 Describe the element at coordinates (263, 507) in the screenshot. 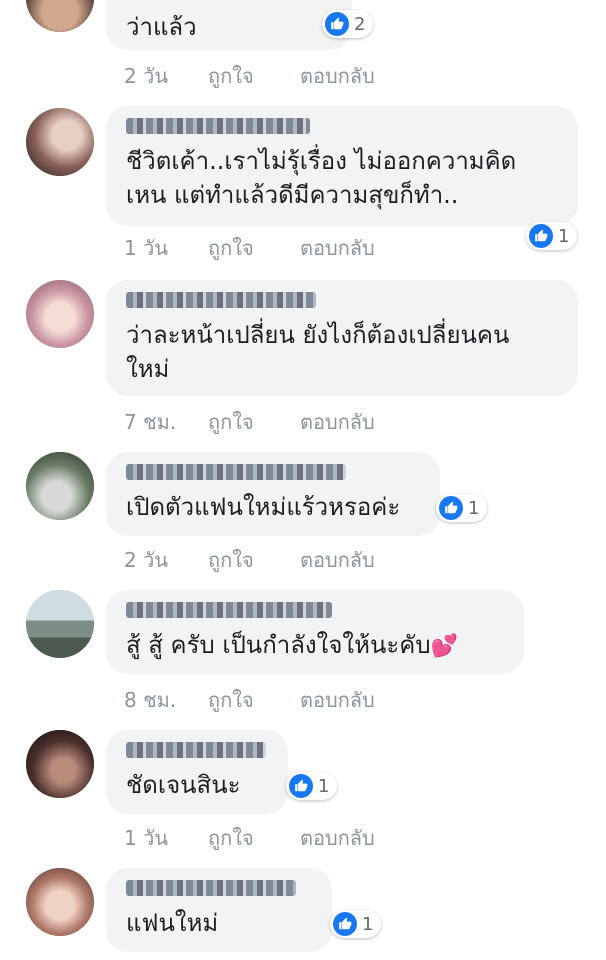

I see `comment-text: เปิดตัวแฟนใหม่แร้วหรอค่ะ` at that location.